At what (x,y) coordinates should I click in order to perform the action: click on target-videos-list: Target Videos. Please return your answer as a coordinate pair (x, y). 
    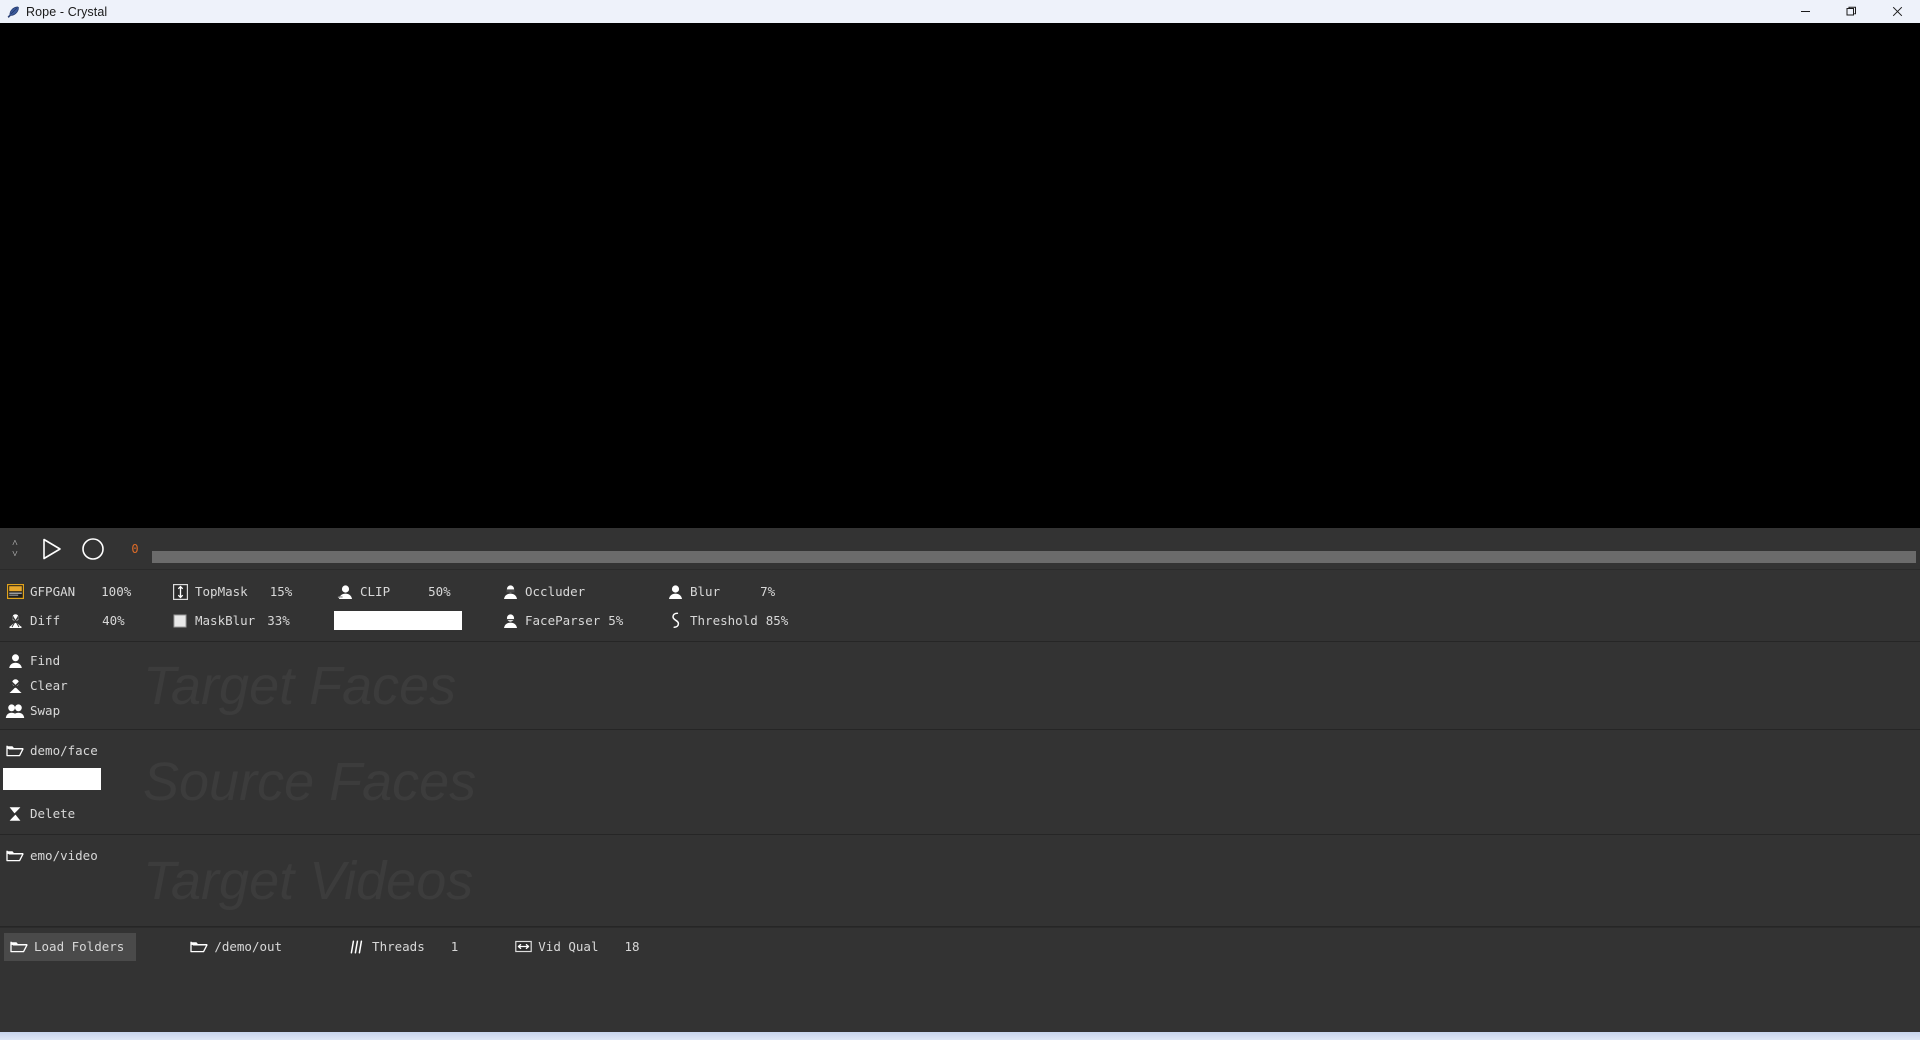
    Looking at the image, I should click on (1030, 880).